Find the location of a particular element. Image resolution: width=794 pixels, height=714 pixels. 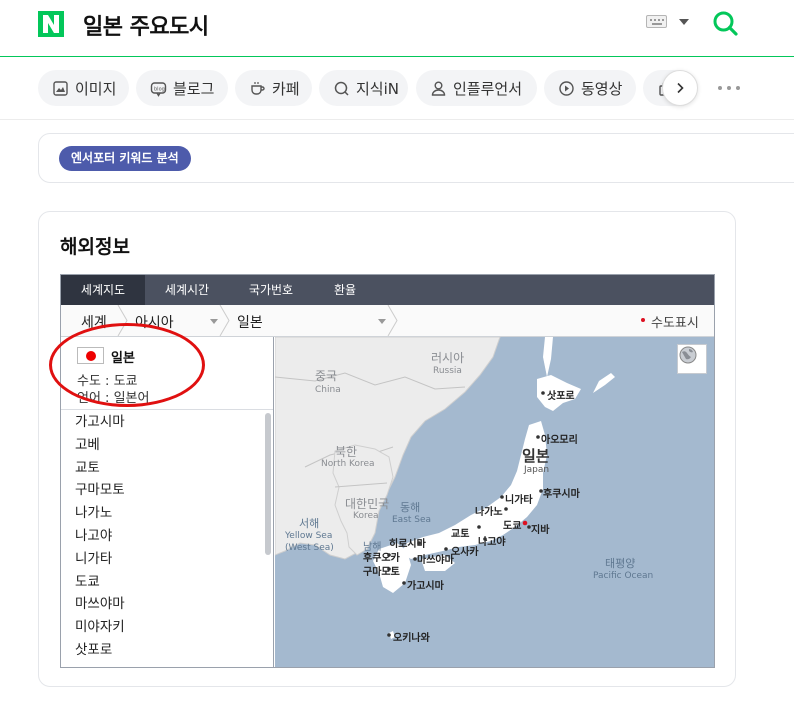

tabs-next-button is located at coordinates (680, 88).